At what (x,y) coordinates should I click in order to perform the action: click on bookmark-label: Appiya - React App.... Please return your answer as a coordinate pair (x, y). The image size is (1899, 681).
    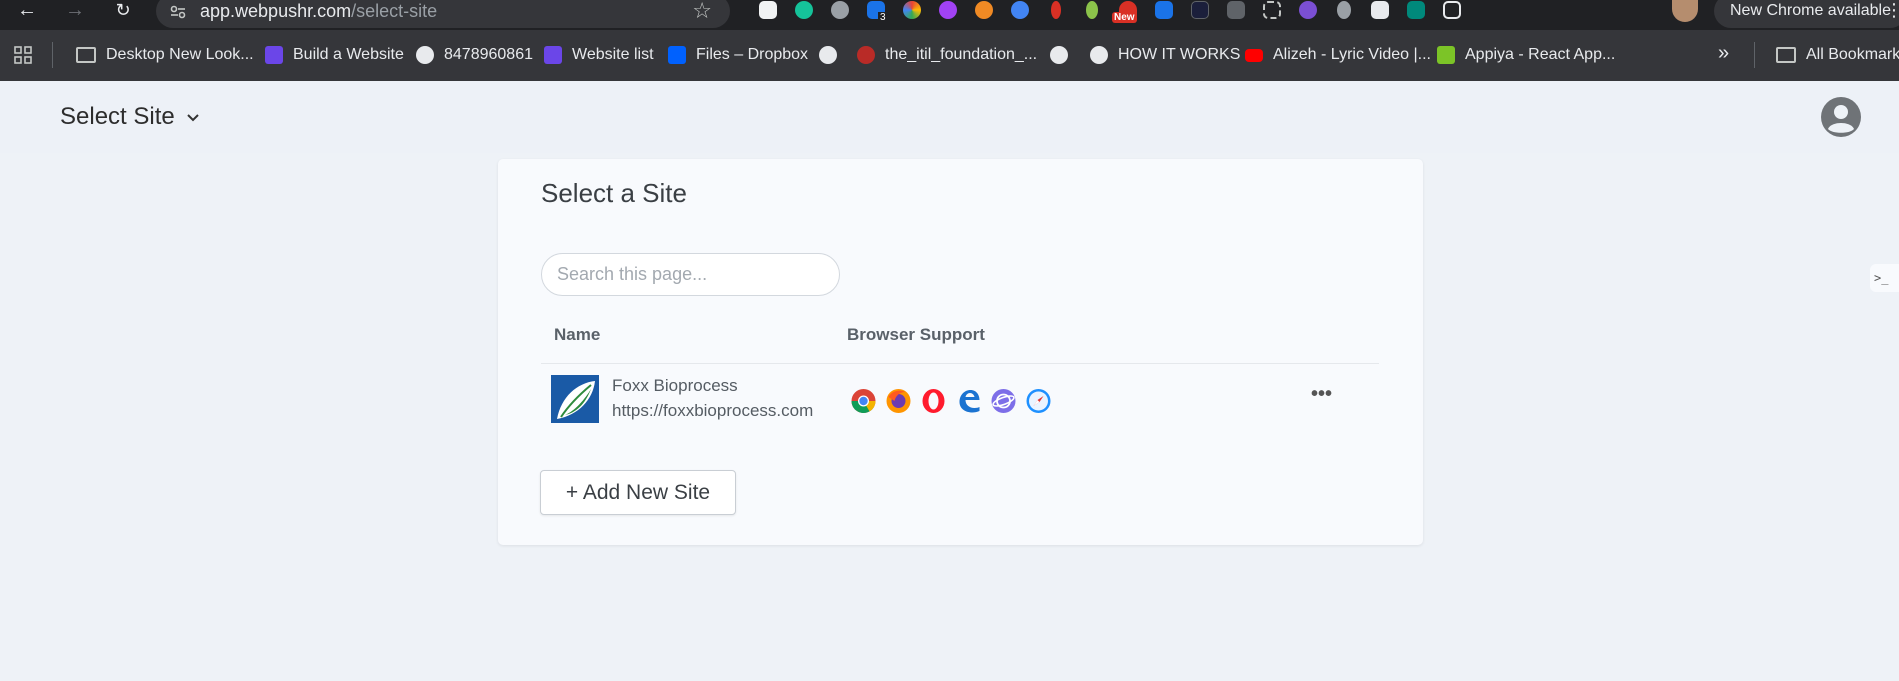
    Looking at the image, I should click on (1540, 54).